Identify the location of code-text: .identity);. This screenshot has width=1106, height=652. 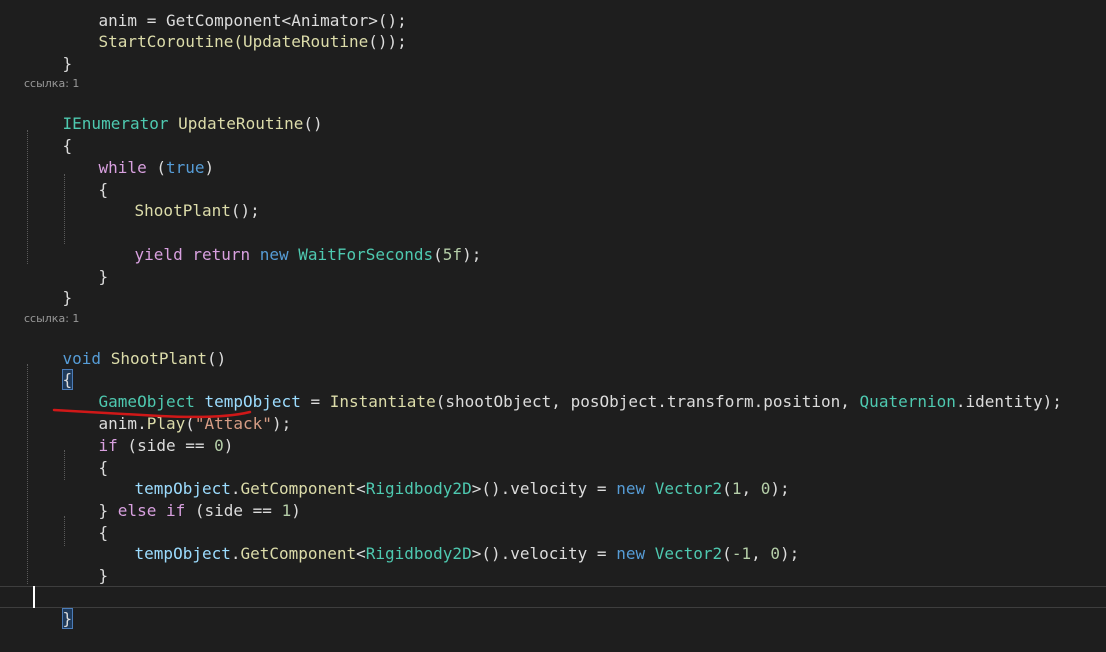
(1008, 401).